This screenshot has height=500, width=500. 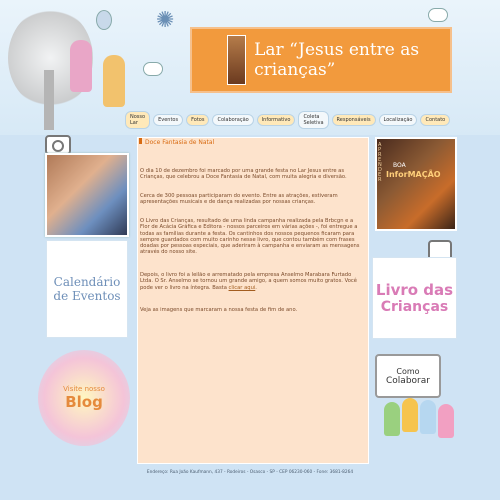 I want to click on photo-text-small: BOA, so click(x=399, y=165).